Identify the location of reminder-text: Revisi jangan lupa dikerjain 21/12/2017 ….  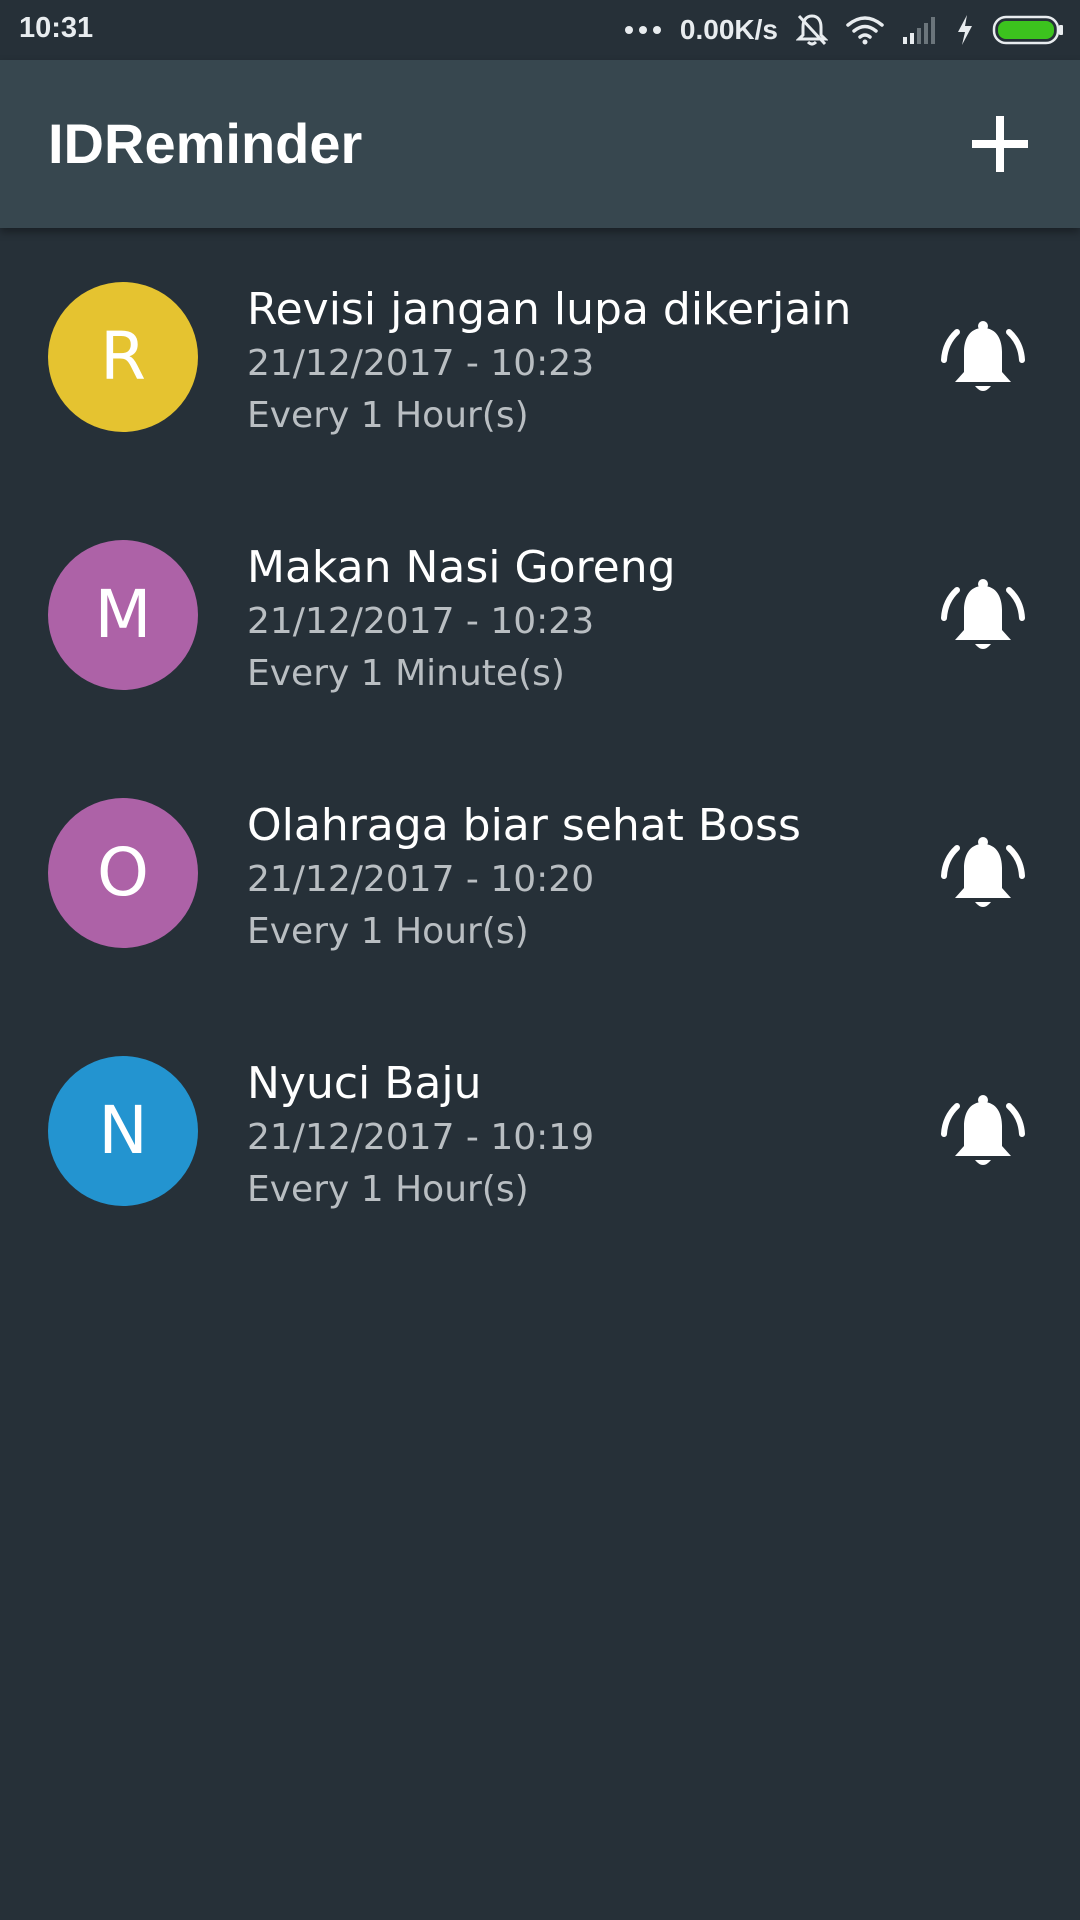
(572, 362).